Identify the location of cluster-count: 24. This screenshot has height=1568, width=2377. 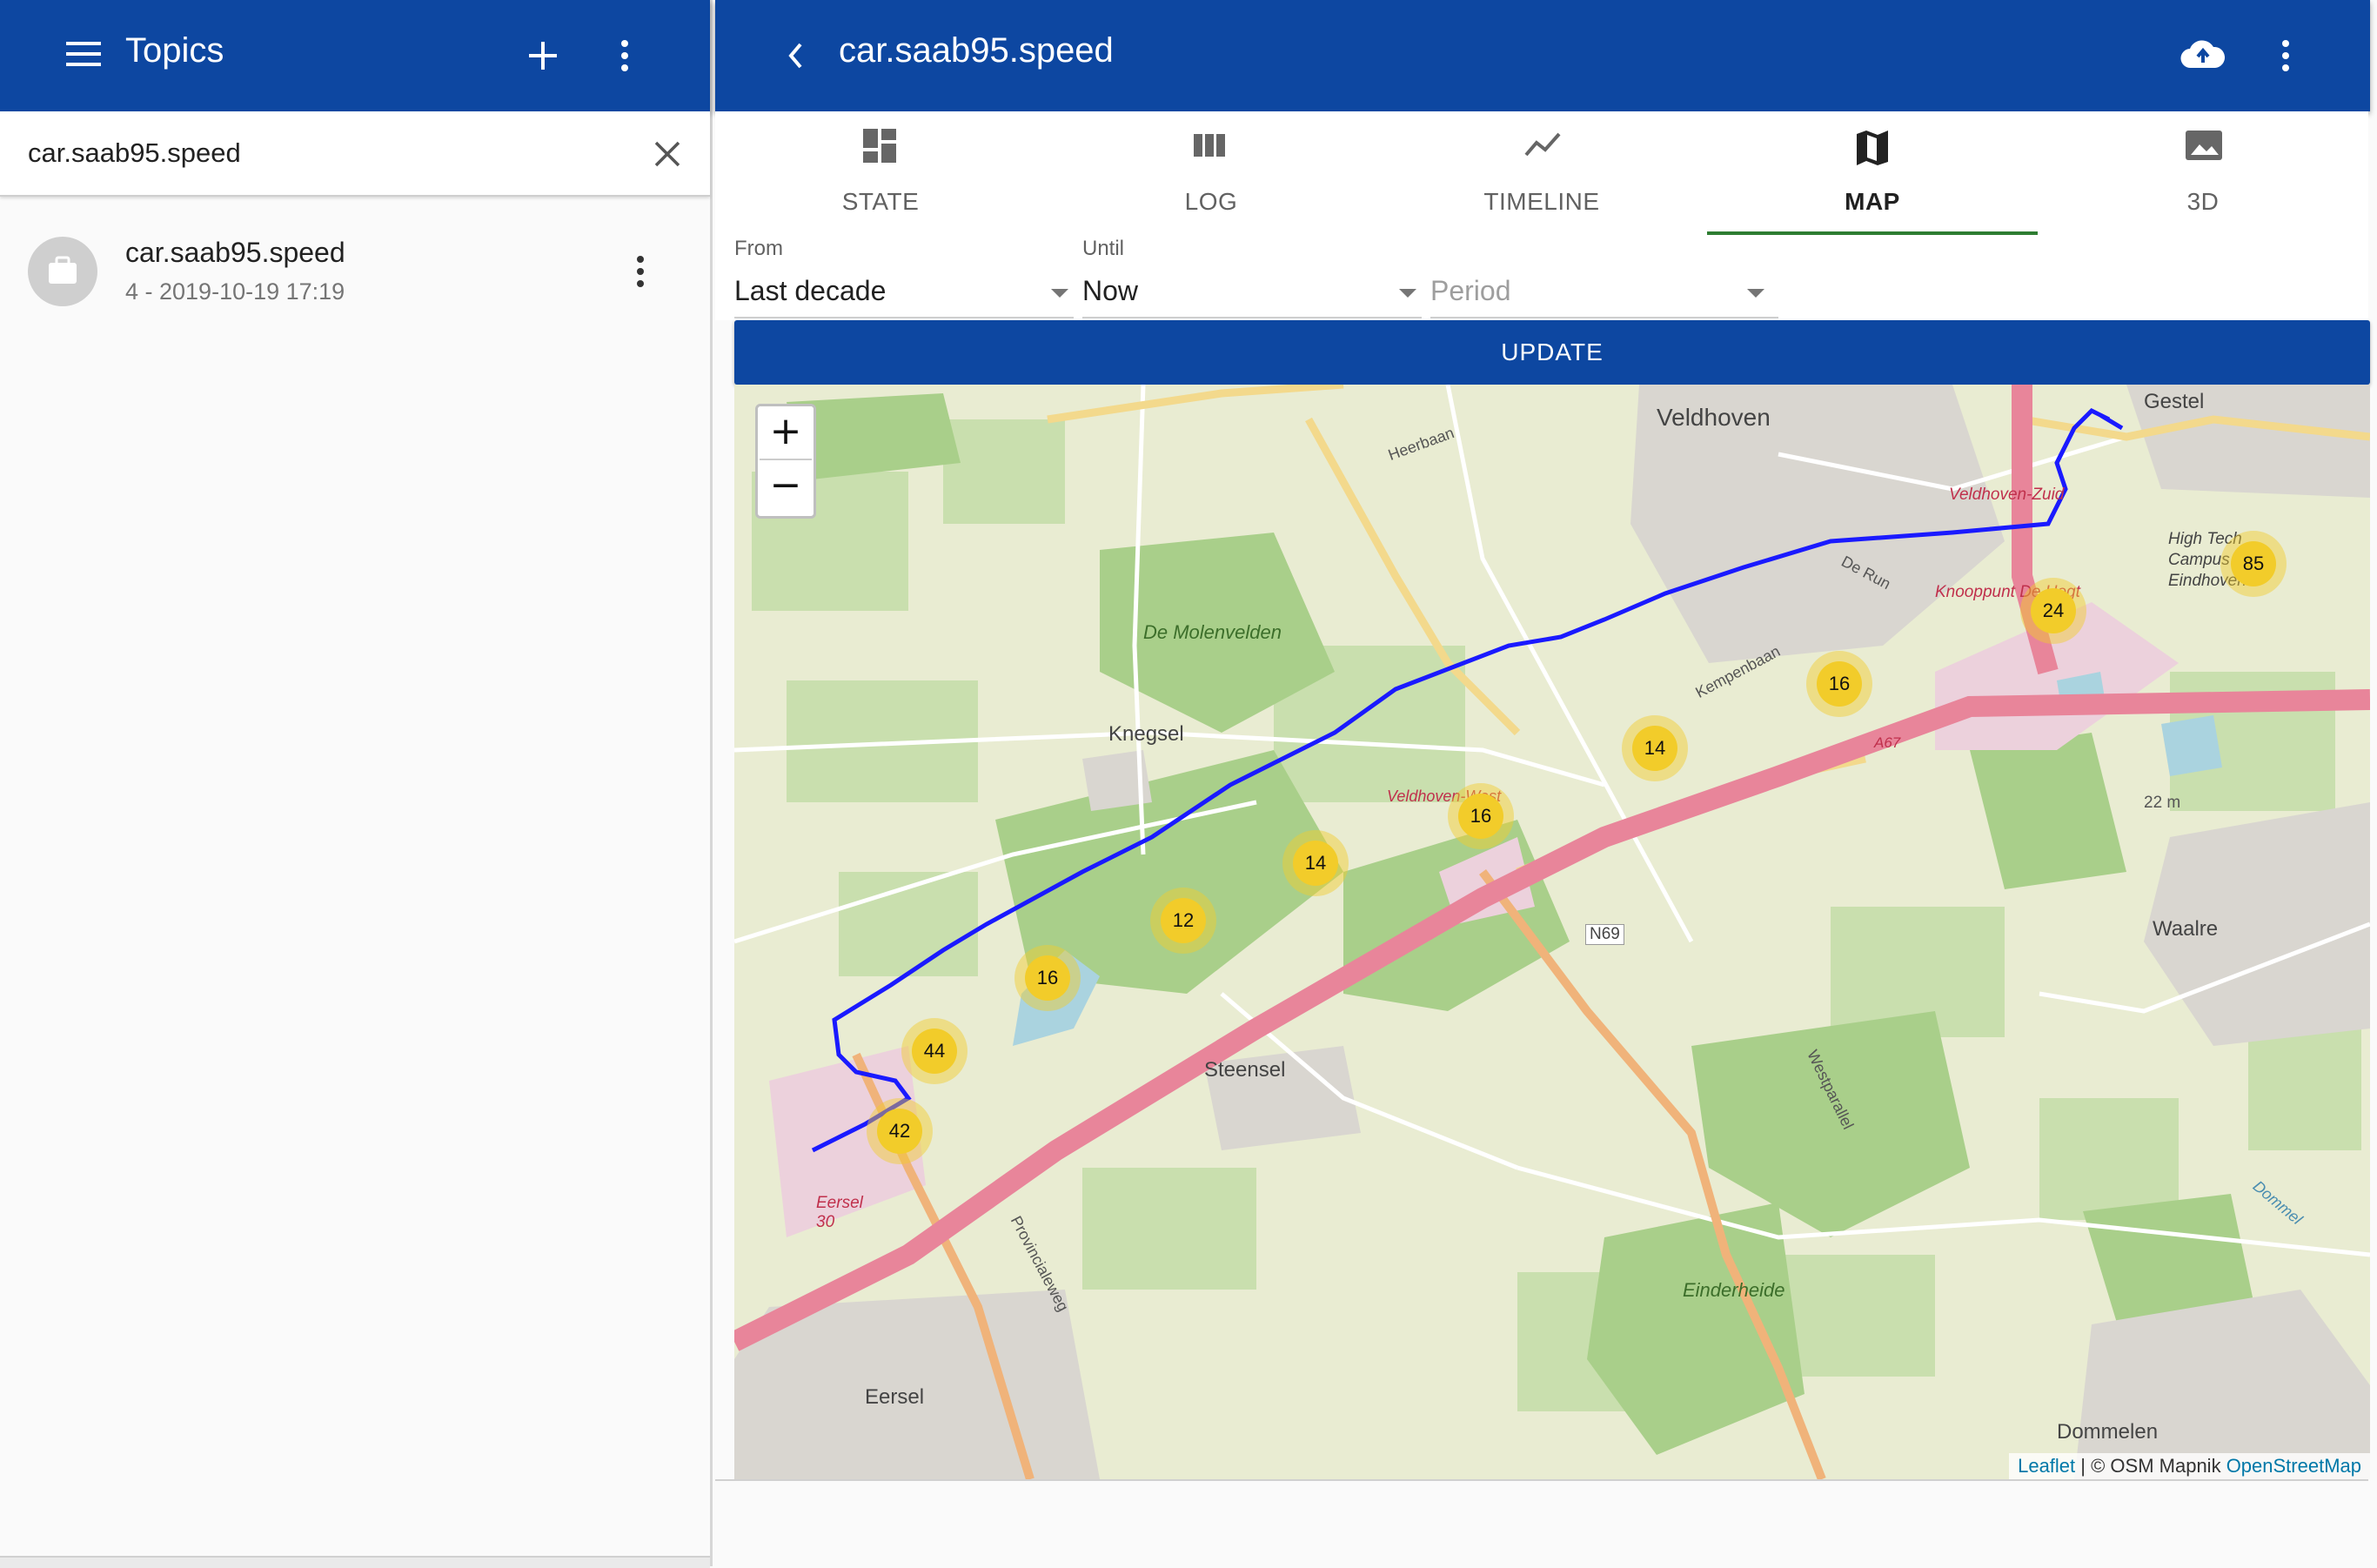
(2053, 611).